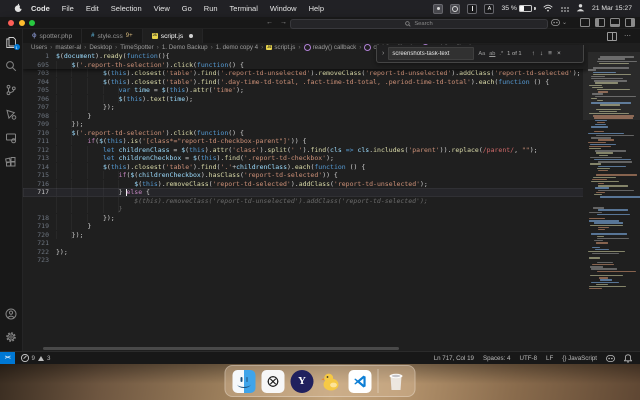  What do you see at coordinates (39, 47) in the screenshot?
I see `breadcrumb-item: Users` at bounding box center [39, 47].